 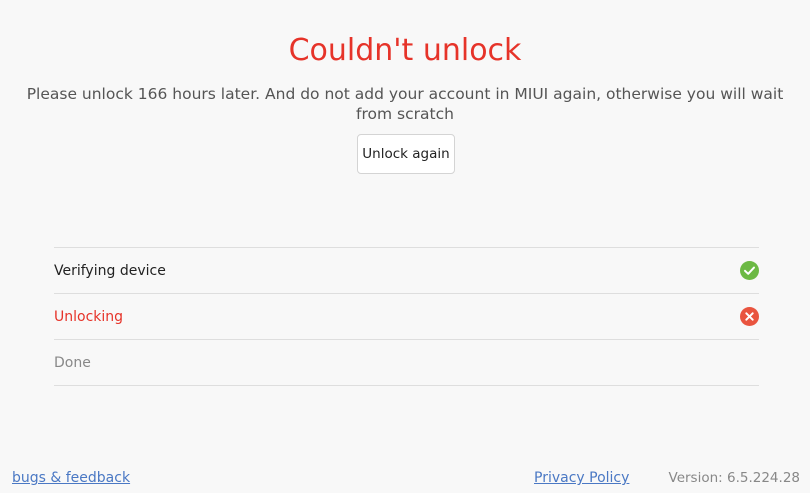 What do you see at coordinates (71, 478) in the screenshot?
I see `bugs-feedback-link: bugs & feedback` at bounding box center [71, 478].